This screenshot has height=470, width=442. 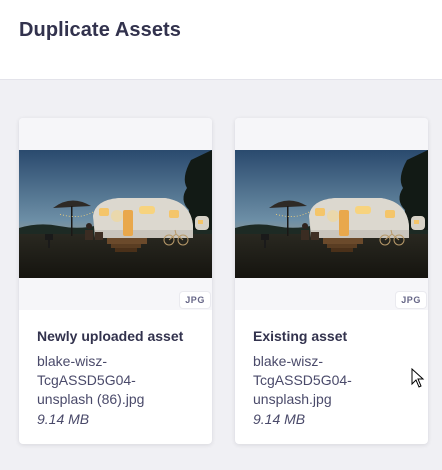 What do you see at coordinates (110, 336) in the screenshot?
I see `asset-heading: Newly uploaded asset` at bounding box center [110, 336].